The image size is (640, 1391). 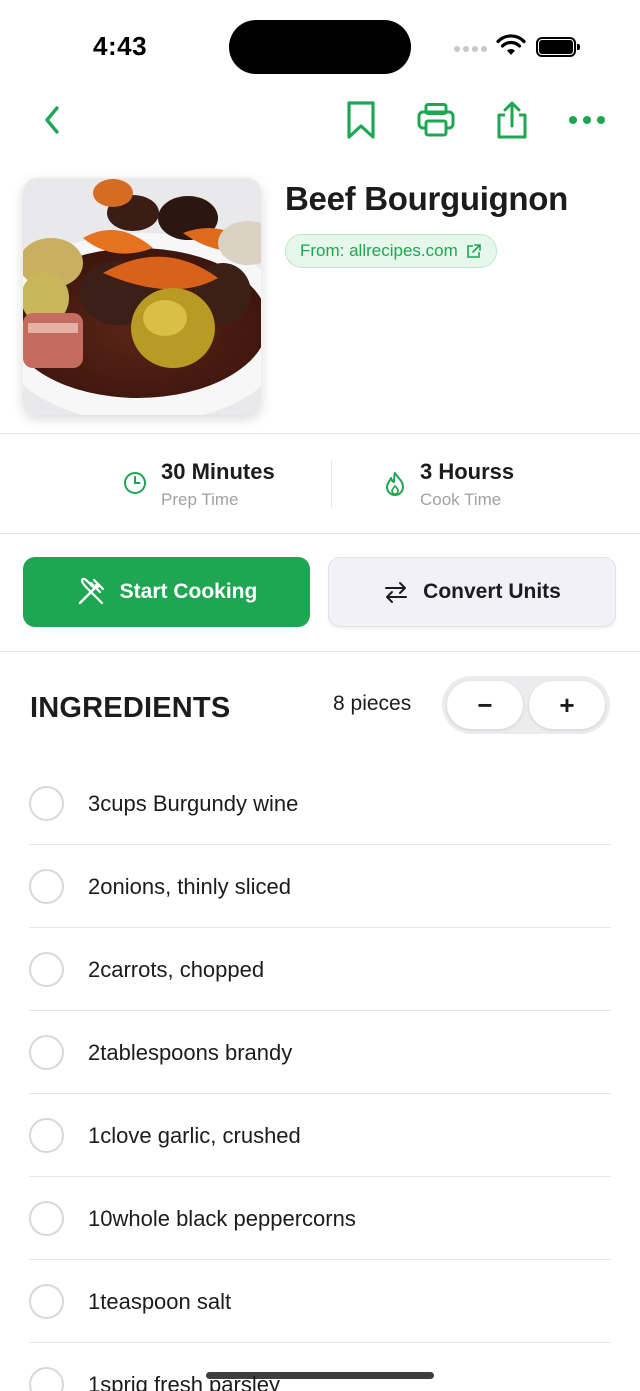 I want to click on recipe-title: Beef Bourguignon, so click(x=426, y=198).